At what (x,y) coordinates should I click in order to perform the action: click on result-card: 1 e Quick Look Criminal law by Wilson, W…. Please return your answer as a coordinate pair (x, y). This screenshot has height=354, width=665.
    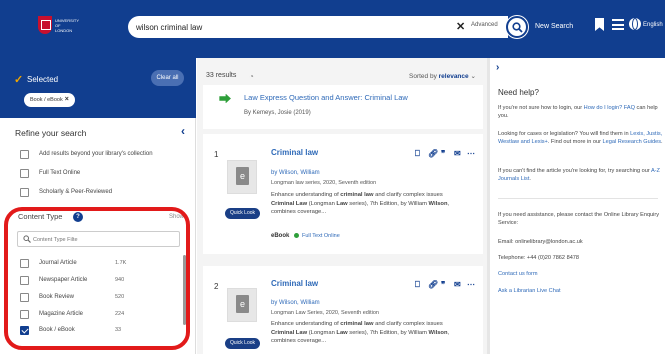
    Looking at the image, I should click on (343, 194).